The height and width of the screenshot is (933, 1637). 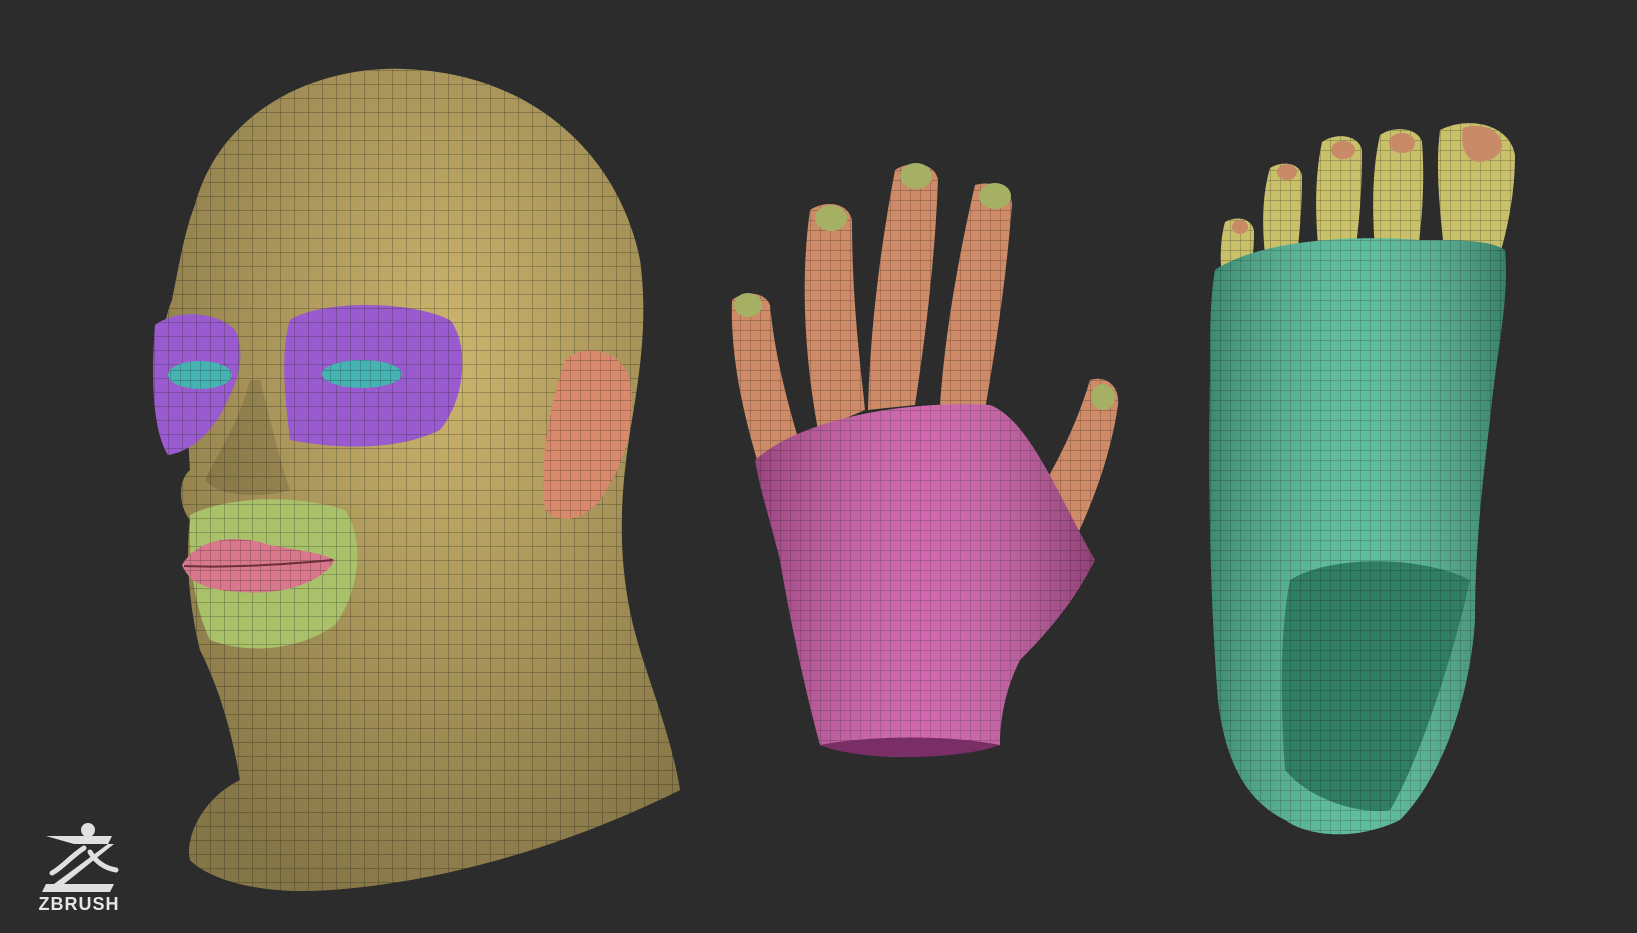 What do you see at coordinates (995, 196) in the screenshot?
I see `nail-index` at bounding box center [995, 196].